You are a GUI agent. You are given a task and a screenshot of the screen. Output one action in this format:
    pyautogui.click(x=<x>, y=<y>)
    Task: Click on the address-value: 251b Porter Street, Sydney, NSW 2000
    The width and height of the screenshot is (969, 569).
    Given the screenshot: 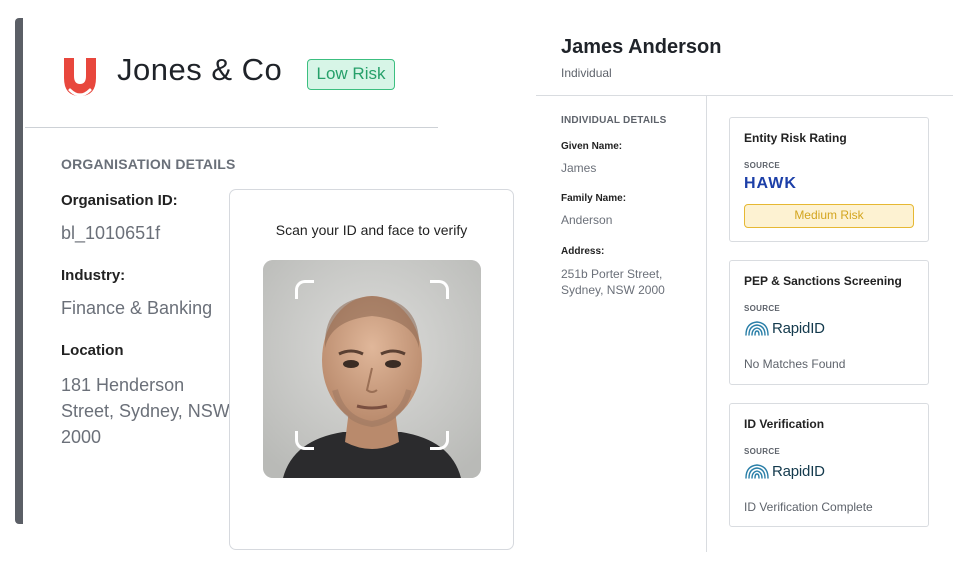 What is the action you would take?
    pyautogui.click(x=613, y=282)
    